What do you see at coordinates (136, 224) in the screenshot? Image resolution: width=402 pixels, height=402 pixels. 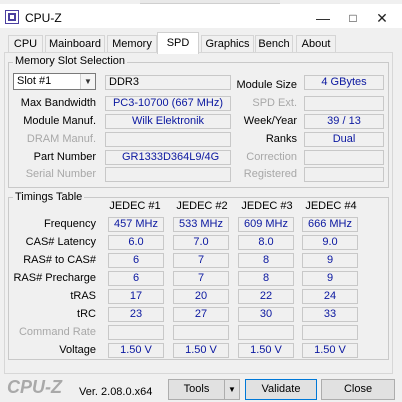 I see `timing-cell: 457 MHz` at bounding box center [136, 224].